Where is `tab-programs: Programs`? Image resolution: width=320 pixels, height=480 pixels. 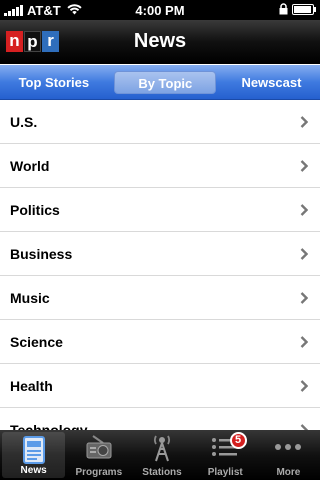
tab-programs: Programs is located at coordinates (98, 455).